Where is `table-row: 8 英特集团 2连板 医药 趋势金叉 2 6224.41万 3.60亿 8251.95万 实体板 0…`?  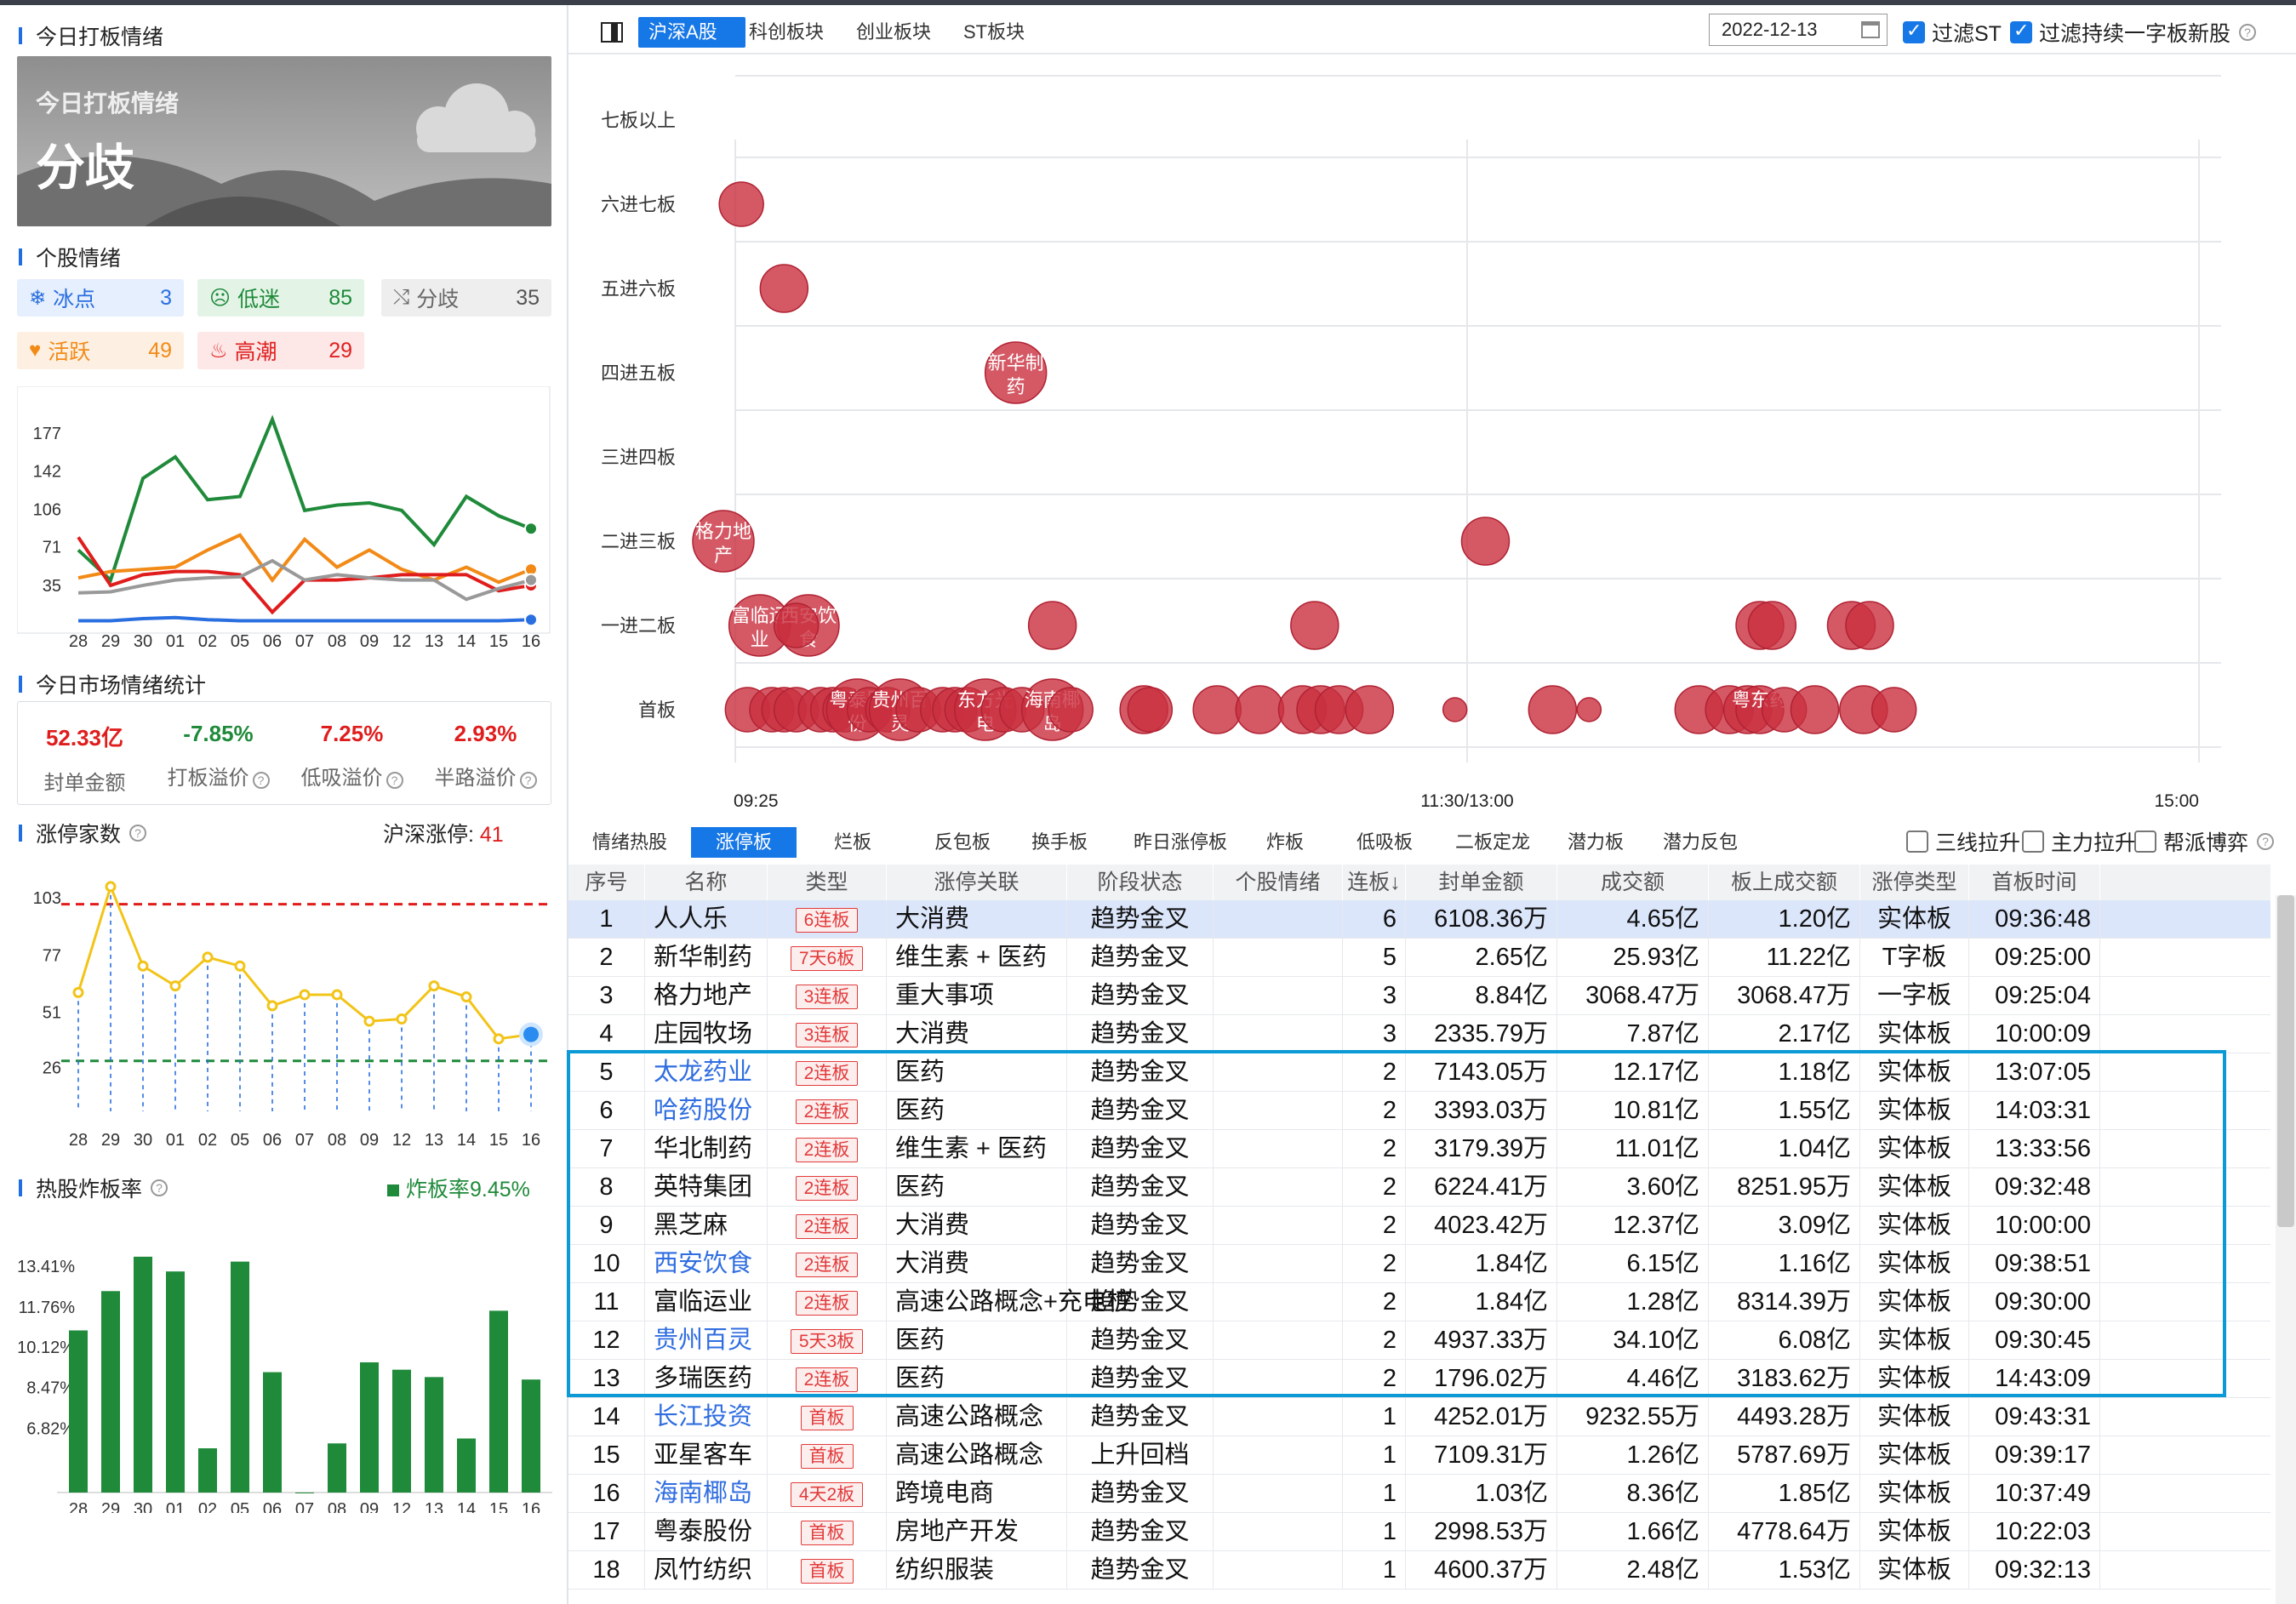 table-row: 8 英特集团 2连板 医药 趋势金叉 2 6224.41万 3.60亿 8251.95万 实体板 0… is located at coordinates (1419, 1187).